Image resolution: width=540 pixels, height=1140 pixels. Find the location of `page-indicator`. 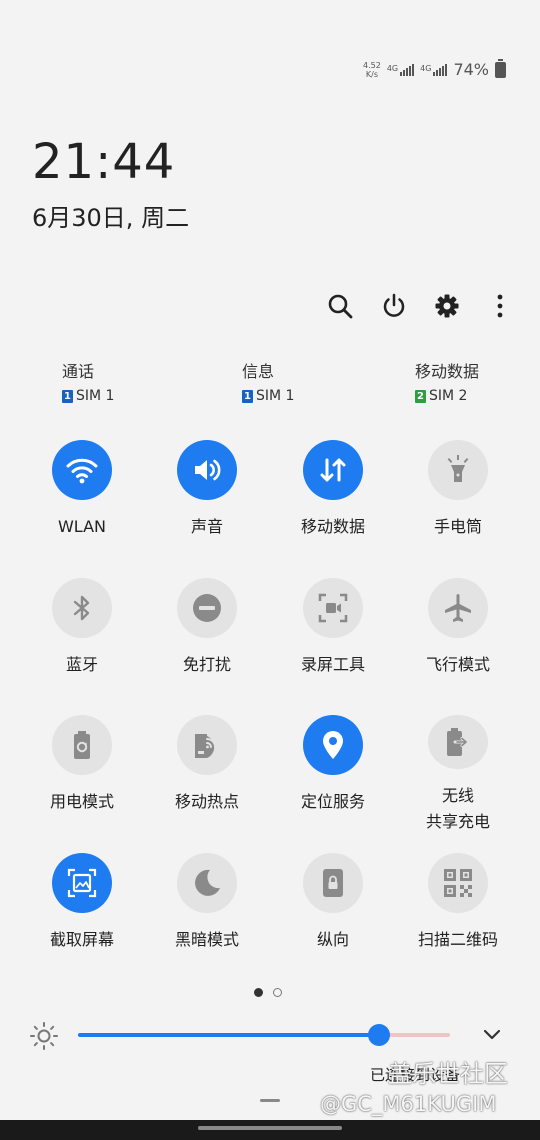

page-indicator is located at coordinates (268, 992).